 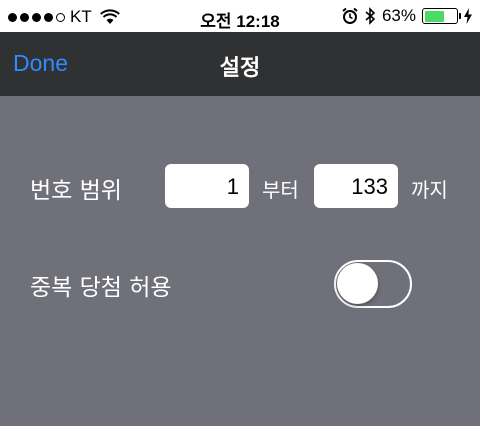 I want to click on toggle-knob, so click(x=357, y=283).